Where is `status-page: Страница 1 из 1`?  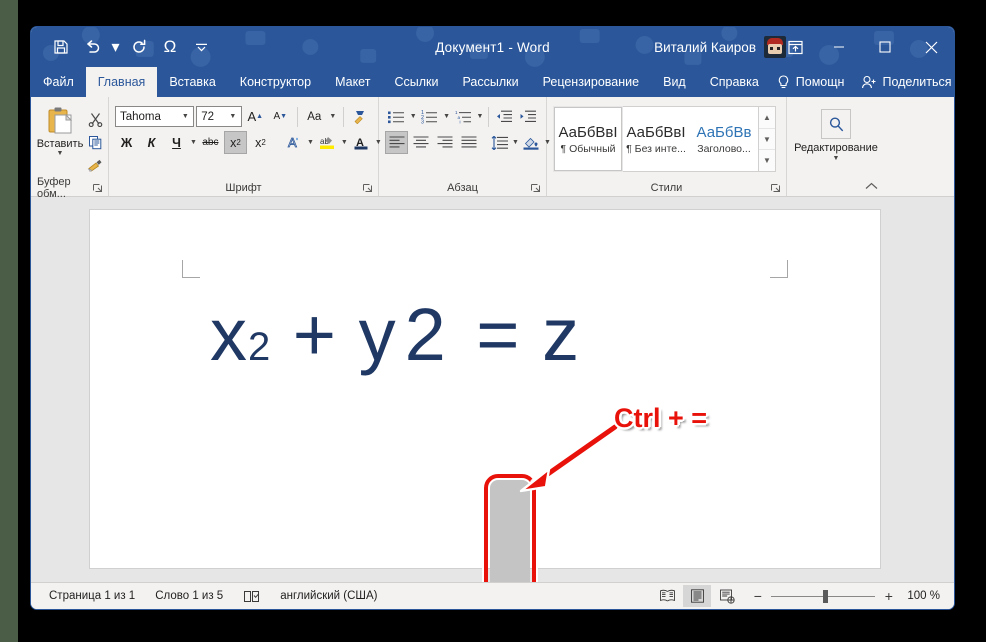
status-page: Страница 1 из 1 is located at coordinates (92, 596).